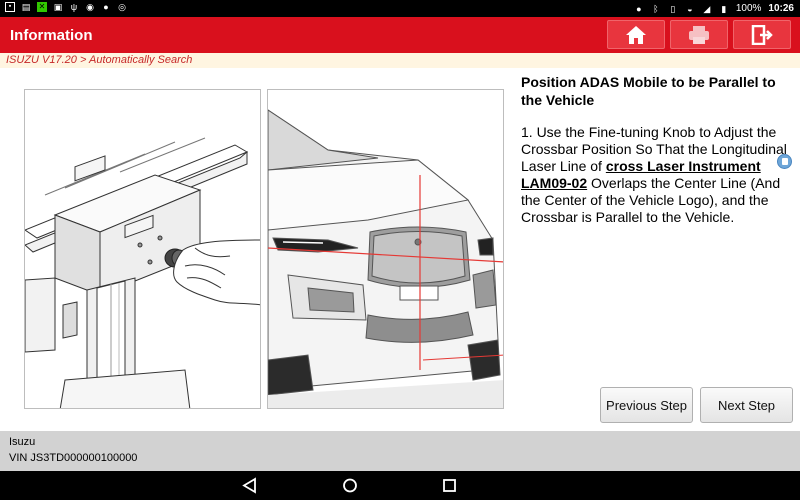 This screenshot has width=800, height=500. Describe the element at coordinates (22, 442) in the screenshot. I see `vehicle-make: Isuzu` at that location.